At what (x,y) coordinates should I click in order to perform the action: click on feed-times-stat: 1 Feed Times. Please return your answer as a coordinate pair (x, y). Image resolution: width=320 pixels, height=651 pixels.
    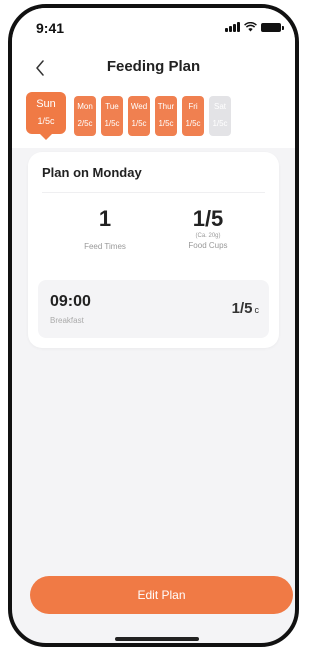
    Looking at the image, I should click on (105, 229).